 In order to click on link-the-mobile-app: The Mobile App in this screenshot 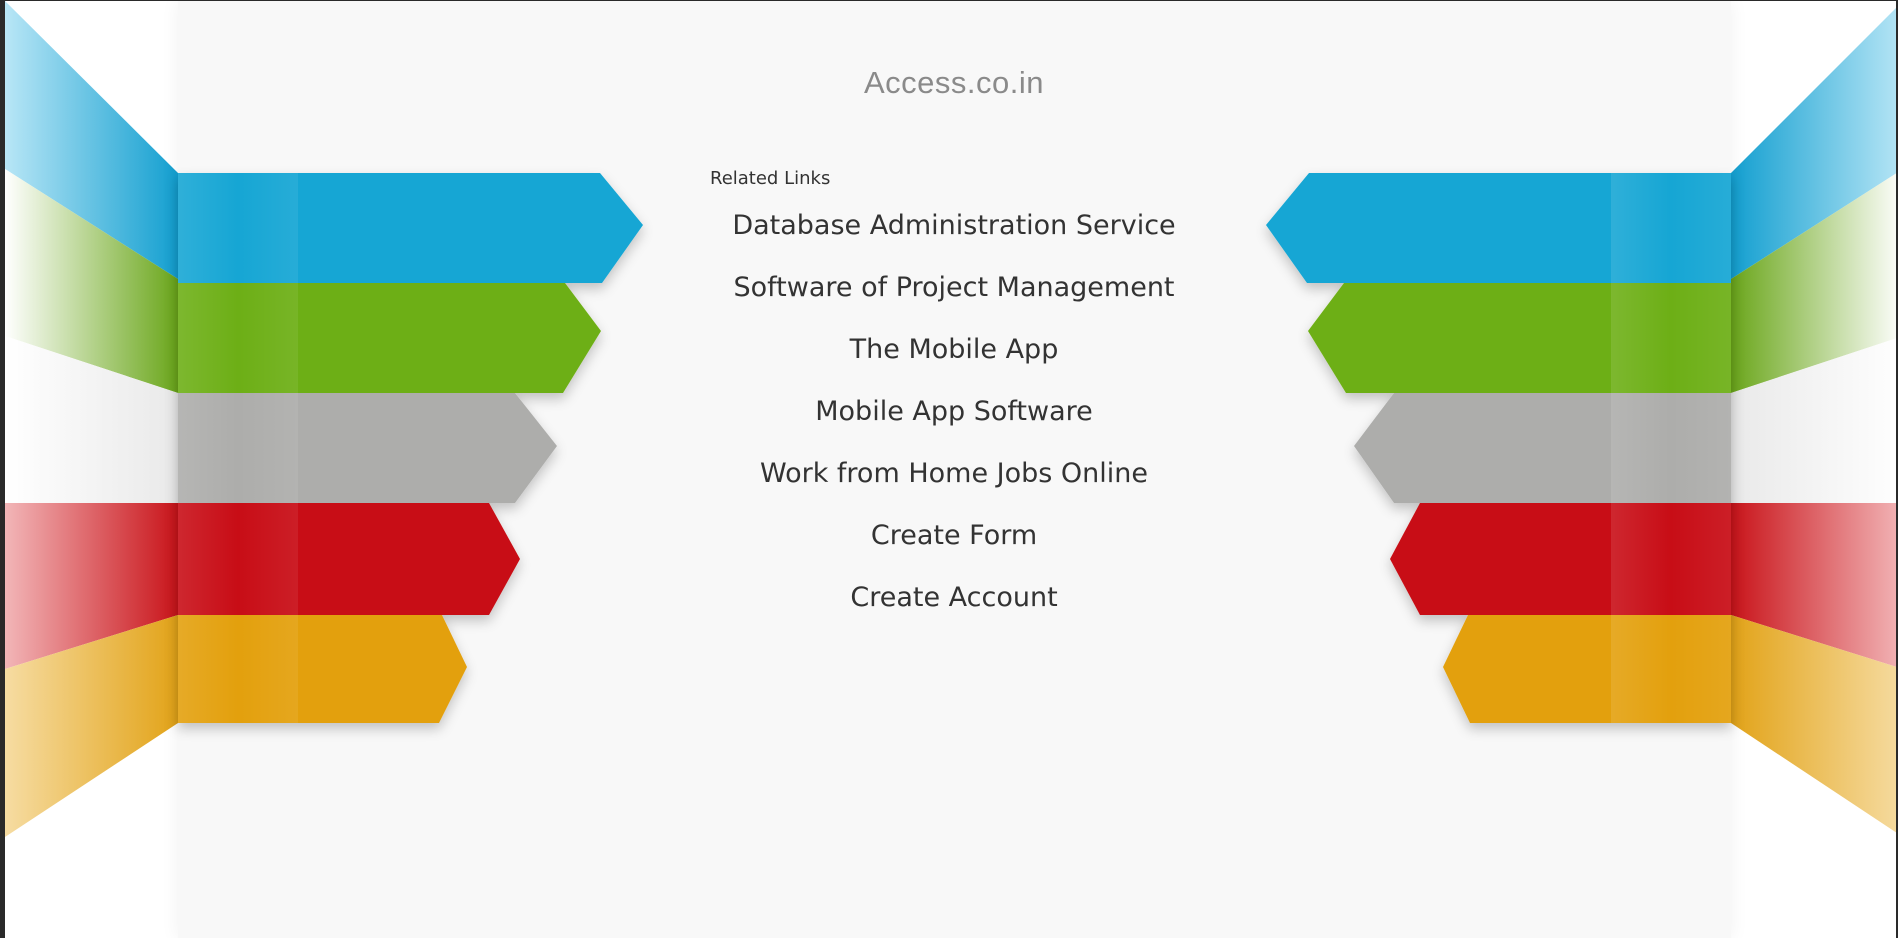, I will do `click(954, 349)`.